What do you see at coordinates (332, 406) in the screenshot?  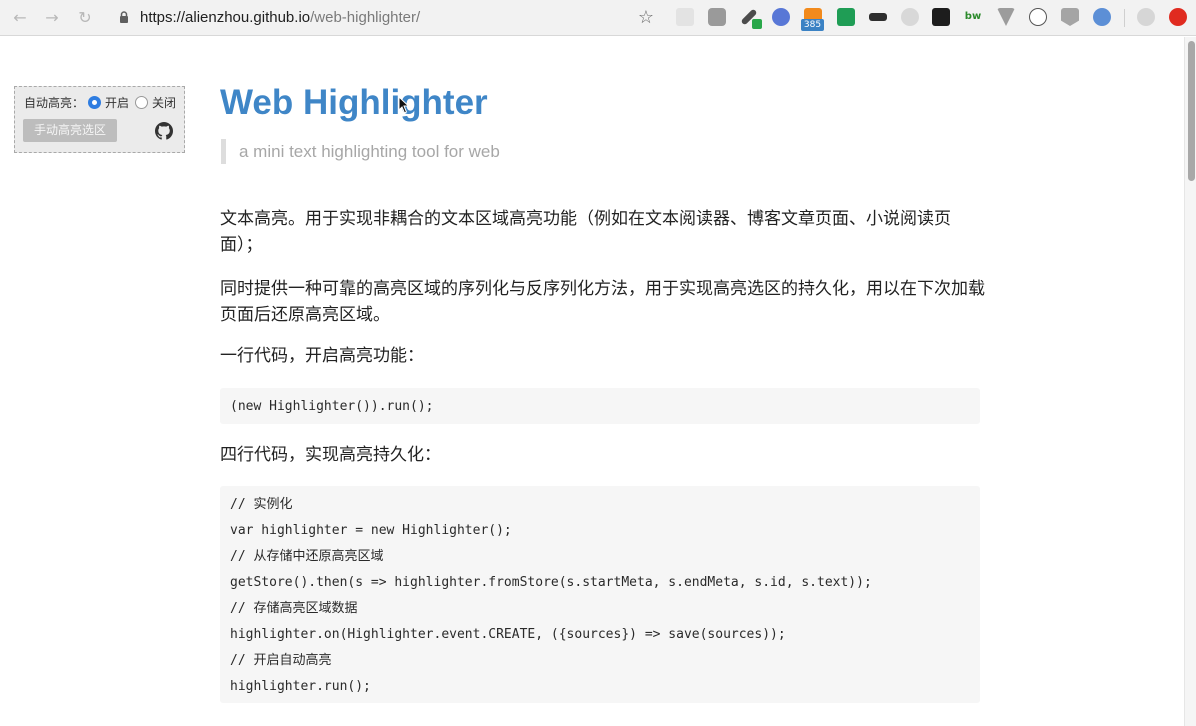 I see `code-line: (new Highlighter()).run();` at bounding box center [332, 406].